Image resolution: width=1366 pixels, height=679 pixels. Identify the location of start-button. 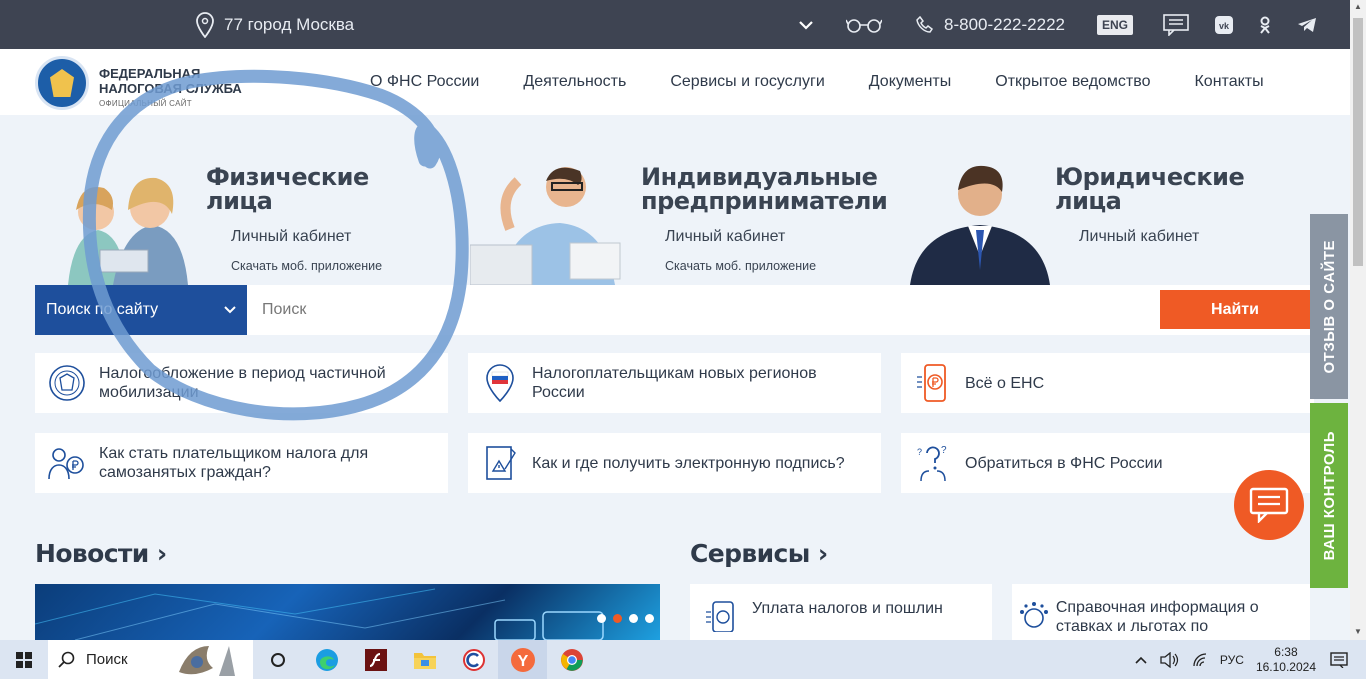
(24, 659).